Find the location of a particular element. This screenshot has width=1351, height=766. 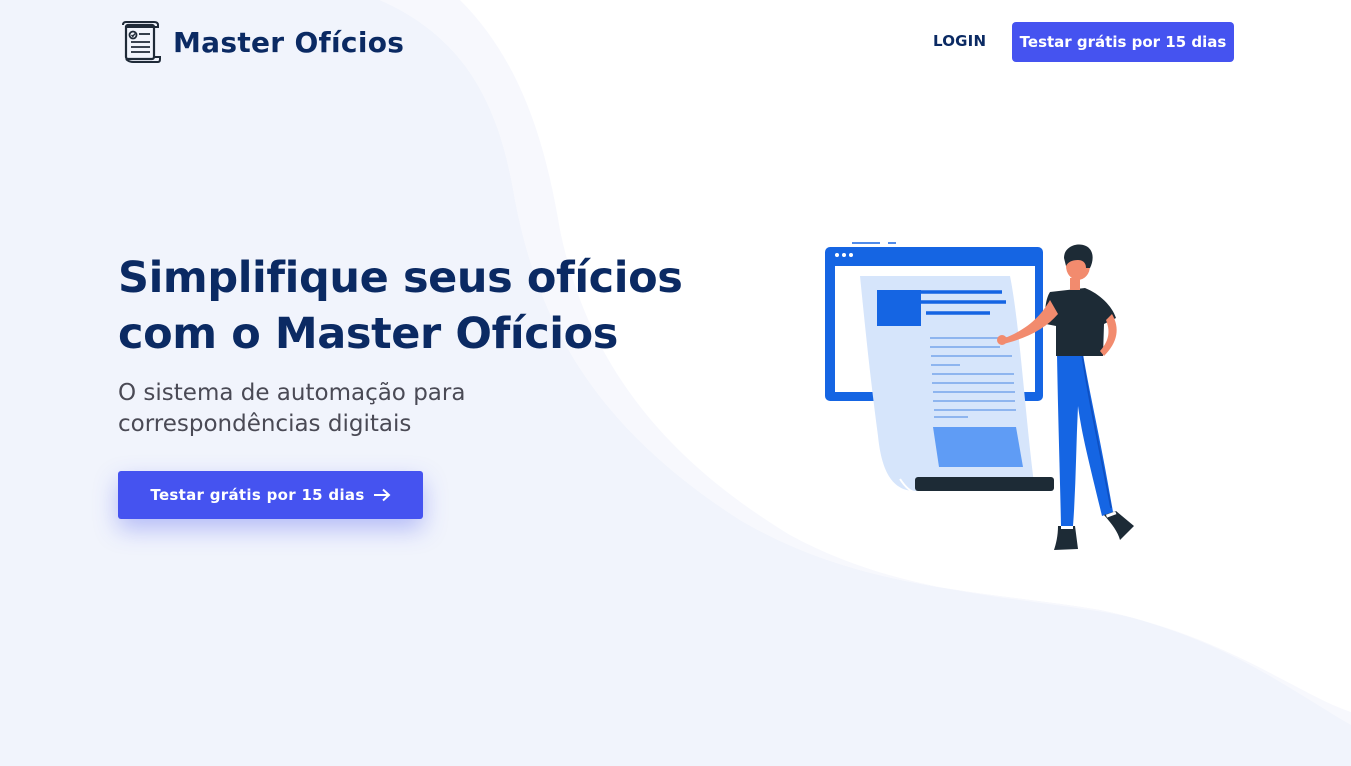

hero-title-line-1: Simplifique seus ofícios is located at coordinates (400, 278).